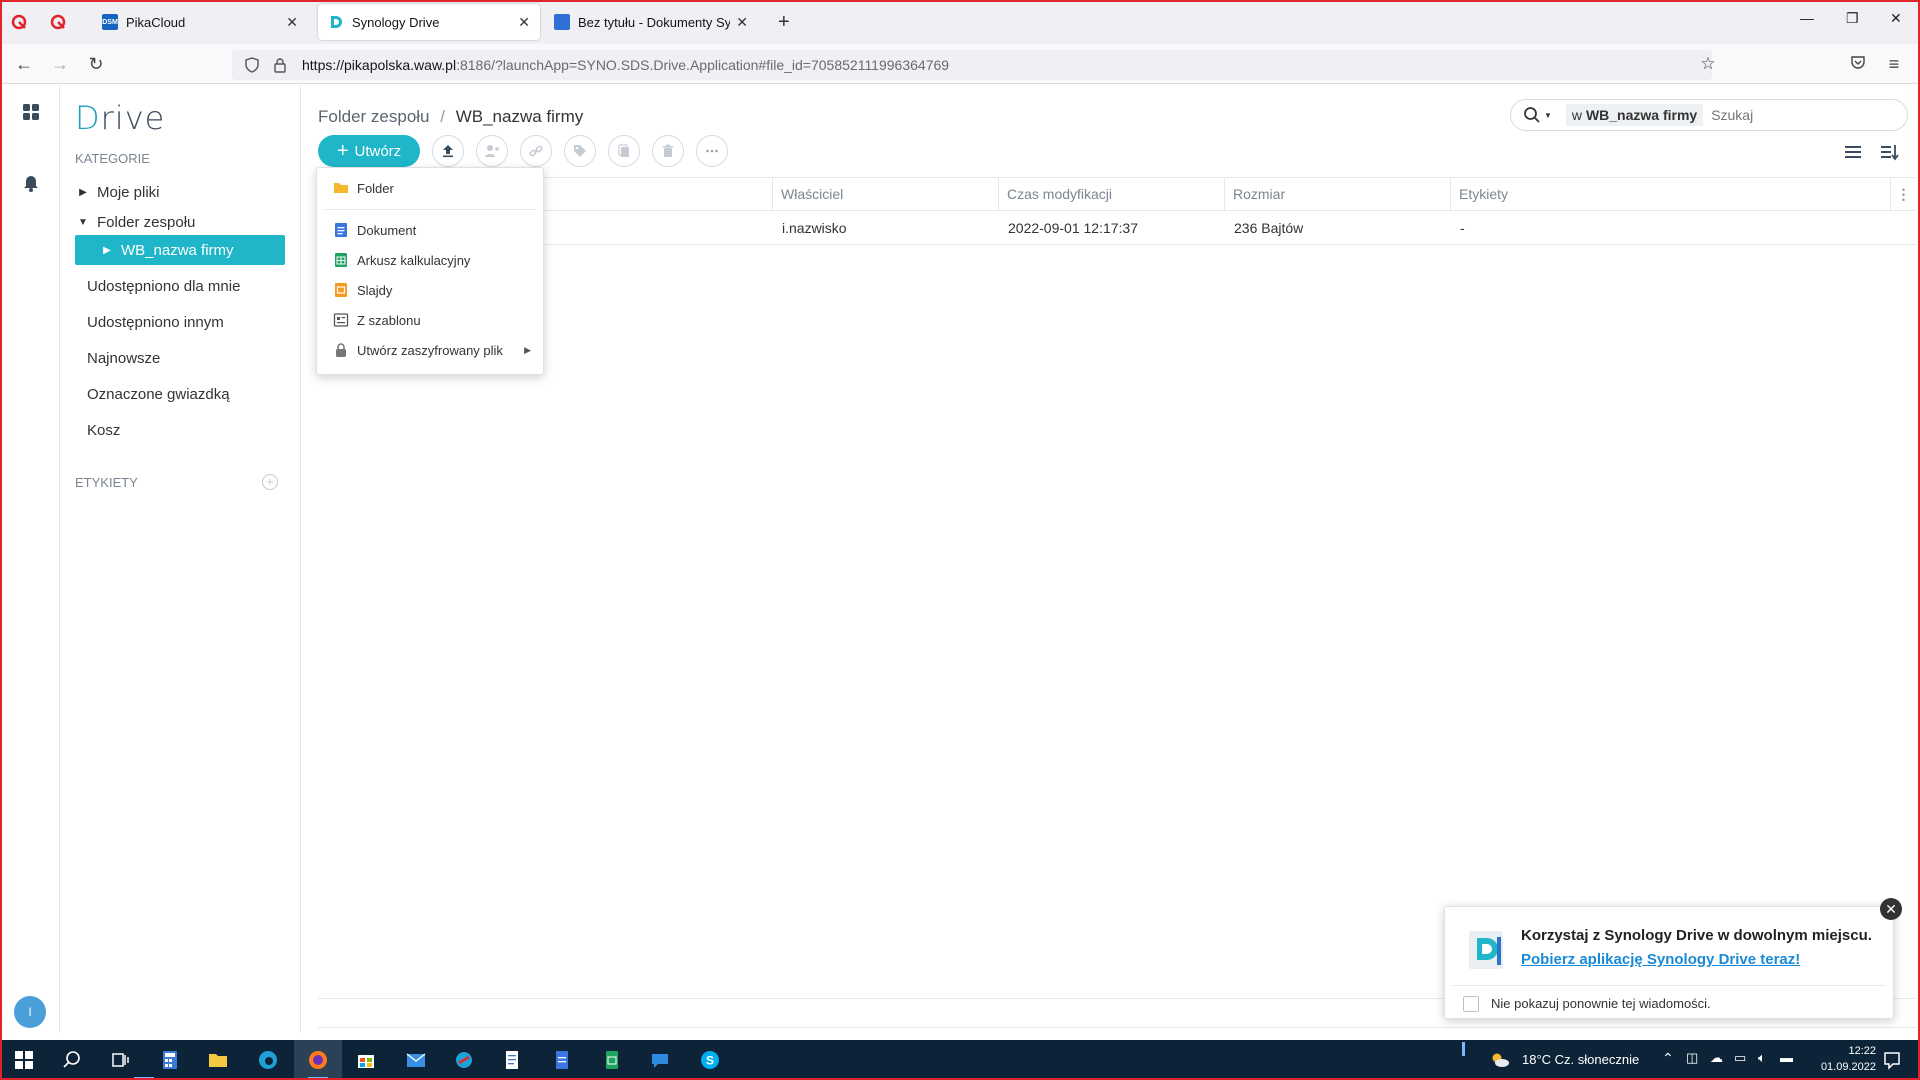  Describe the element at coordinates (31, 182) in the screenshot. I see `bell-icon` at that location.